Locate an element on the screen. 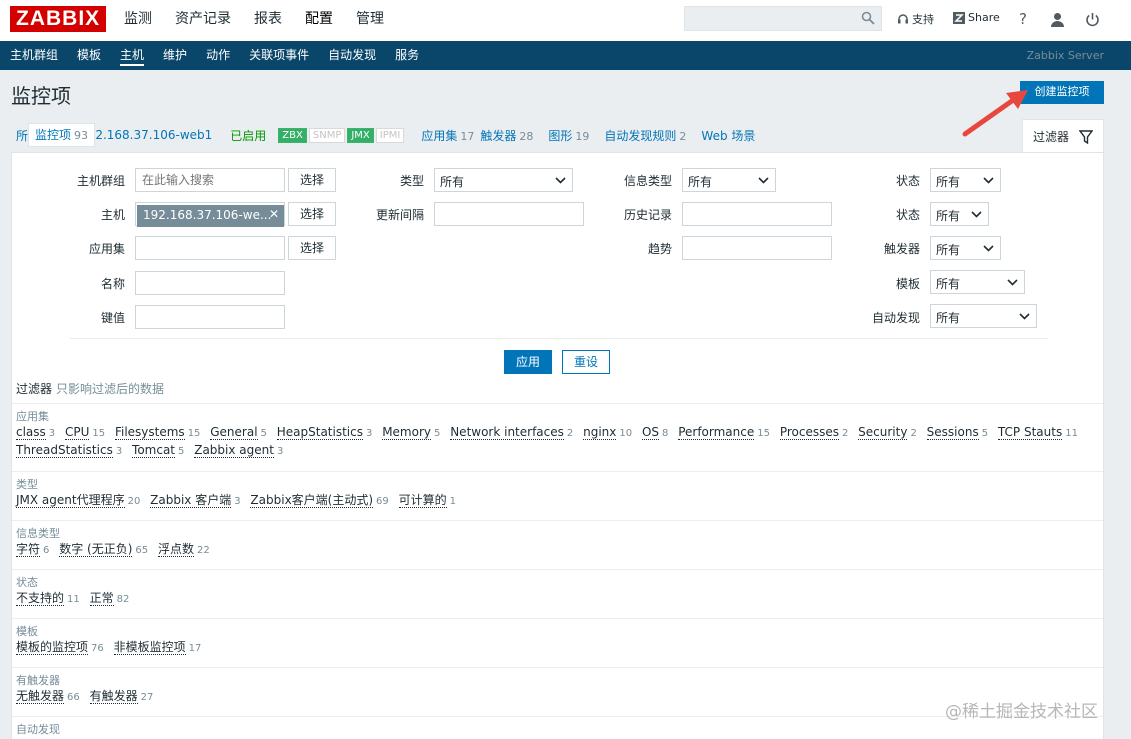 Image resolution: width=1131 pixels, height=739 pixels. subfilter-item-count: 10 is located at coordinates (626, 433).